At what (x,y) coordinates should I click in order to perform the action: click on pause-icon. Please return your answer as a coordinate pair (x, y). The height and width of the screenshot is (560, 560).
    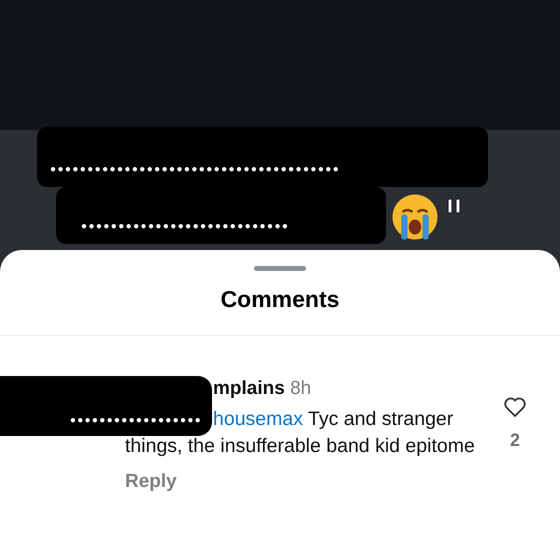
    Looking at the image, I should click on (454, 206).